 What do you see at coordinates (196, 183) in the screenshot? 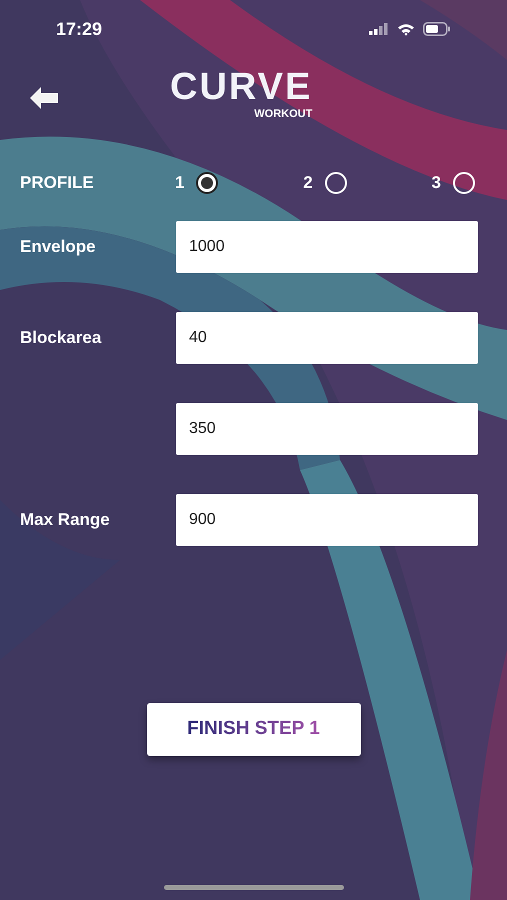
I see `profile-radio: 1` at bounding box center [196, 183].